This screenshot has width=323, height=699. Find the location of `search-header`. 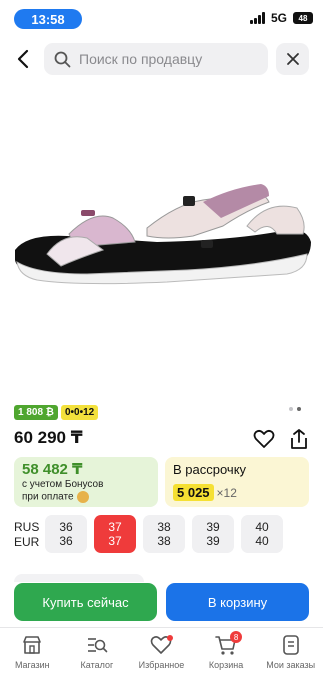

search-header is located at coordinates (161, 59).